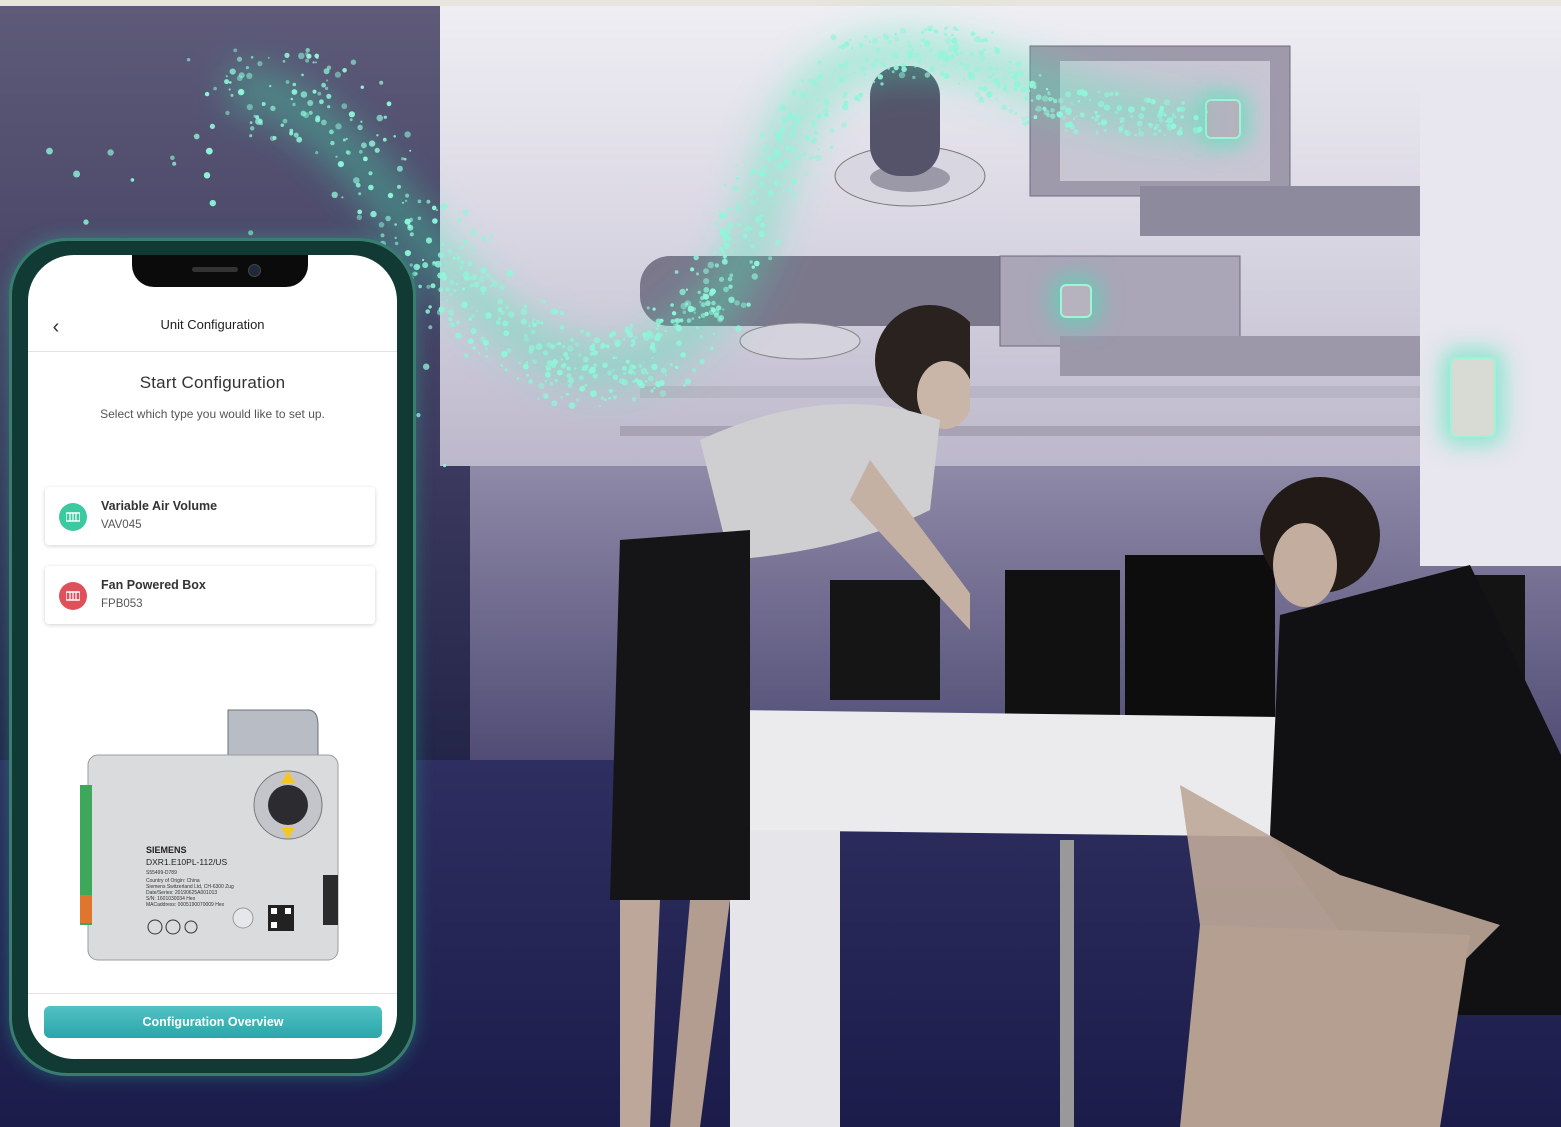 This screenshot has width=1561, height=1127. Describe the element at coordinates (1370, 802) in the screenshot. I see `seated-woman` at that location.